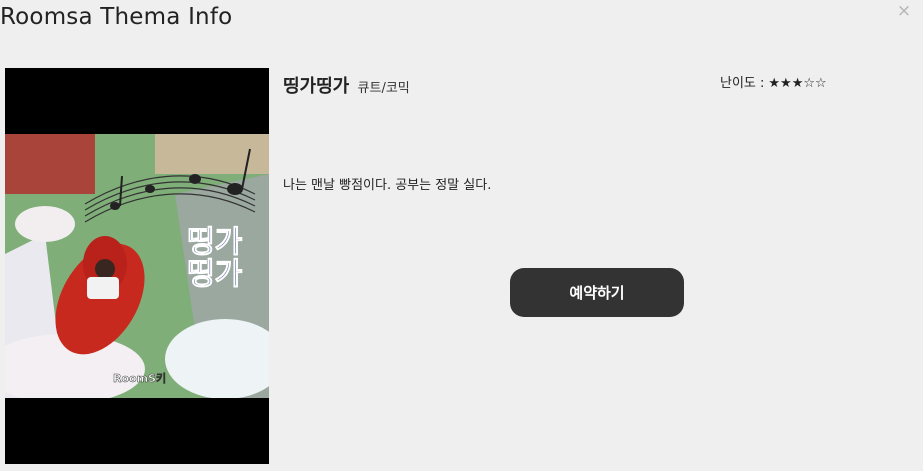 The width and height of the screenshot is (923, 471). Describe the element at coordinates (383, 88) in the screenshot. I see `theme-genre: 큐트/코믹` at that location.